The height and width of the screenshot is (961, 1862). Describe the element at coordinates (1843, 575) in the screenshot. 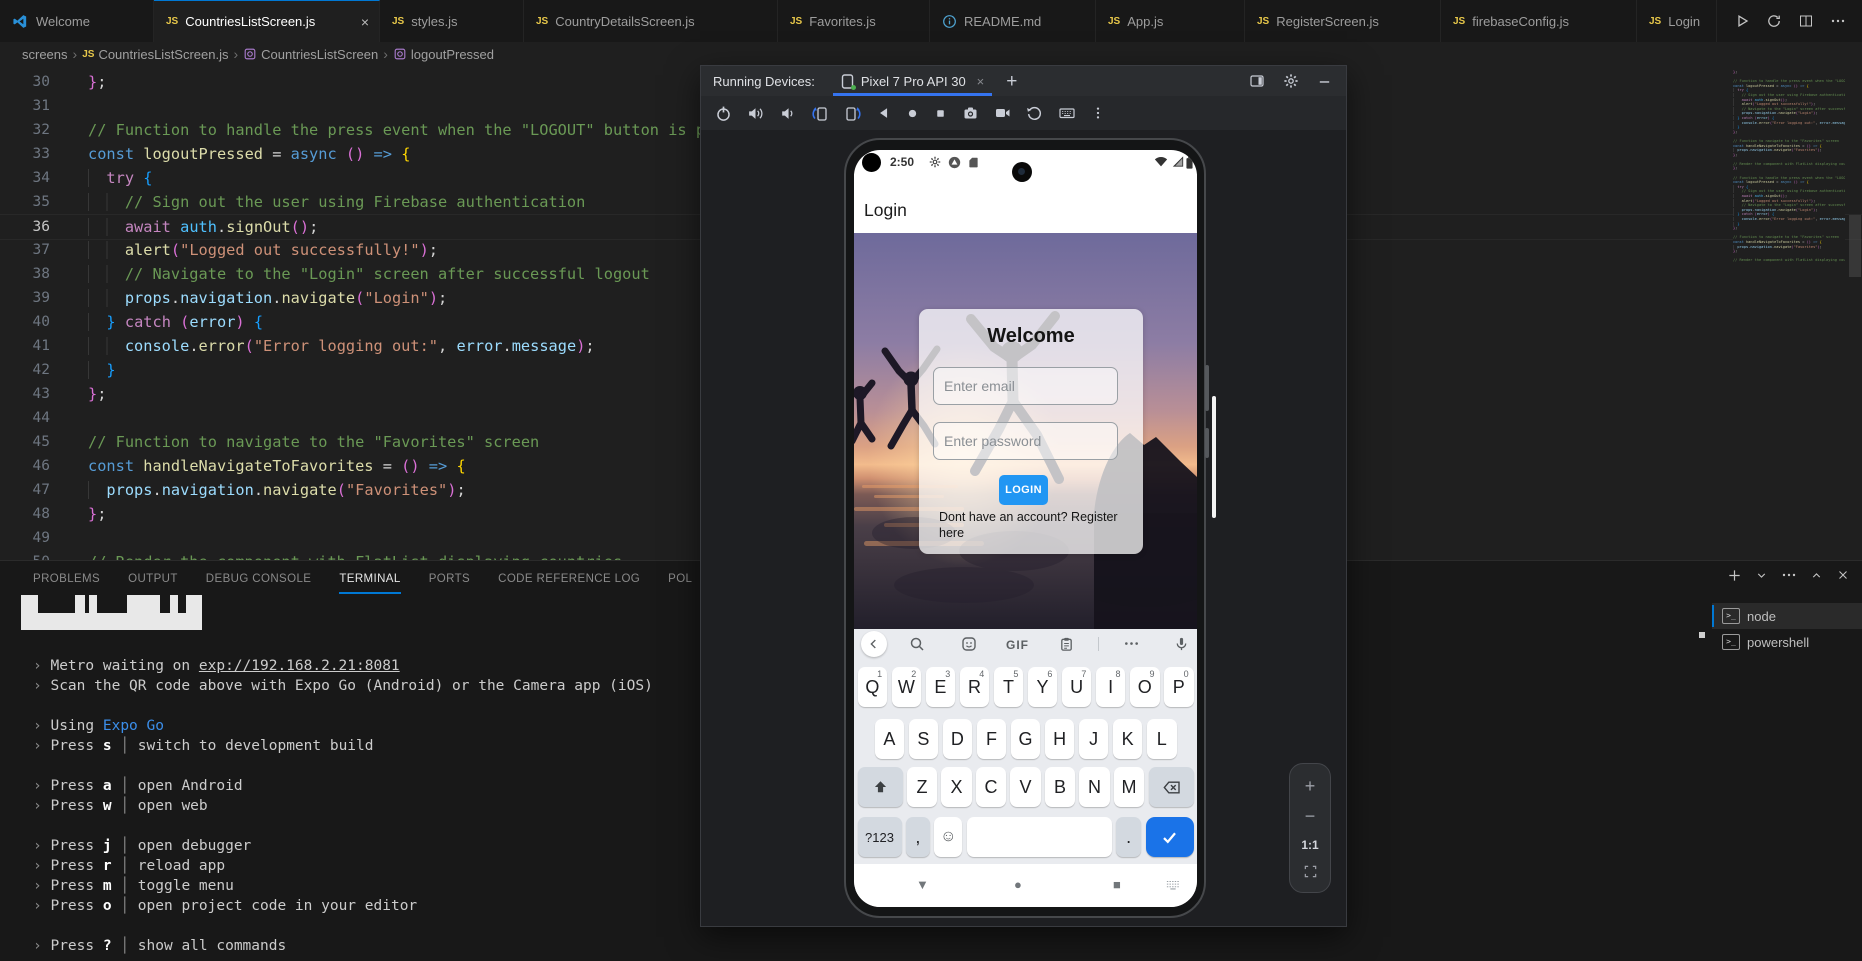

I see `close-button` at that location.